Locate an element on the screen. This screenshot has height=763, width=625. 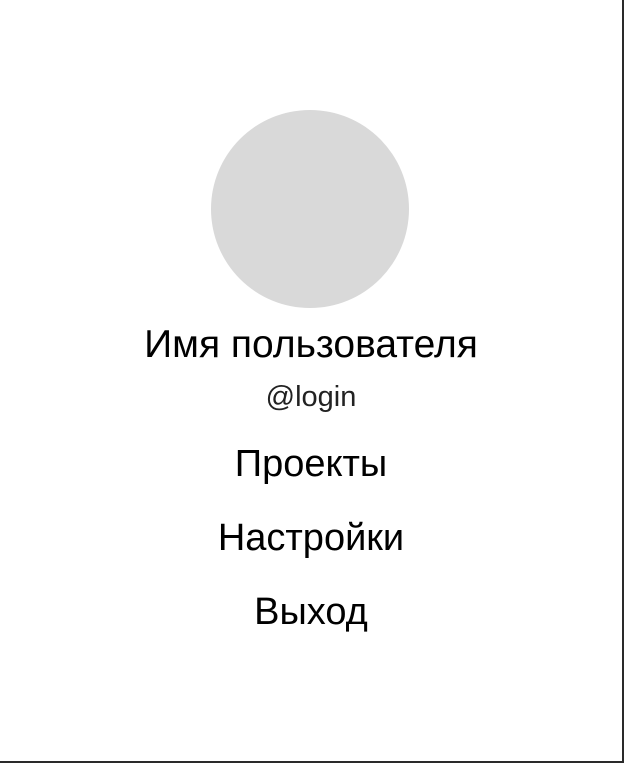
avatar is located at coordinates (310, 209).